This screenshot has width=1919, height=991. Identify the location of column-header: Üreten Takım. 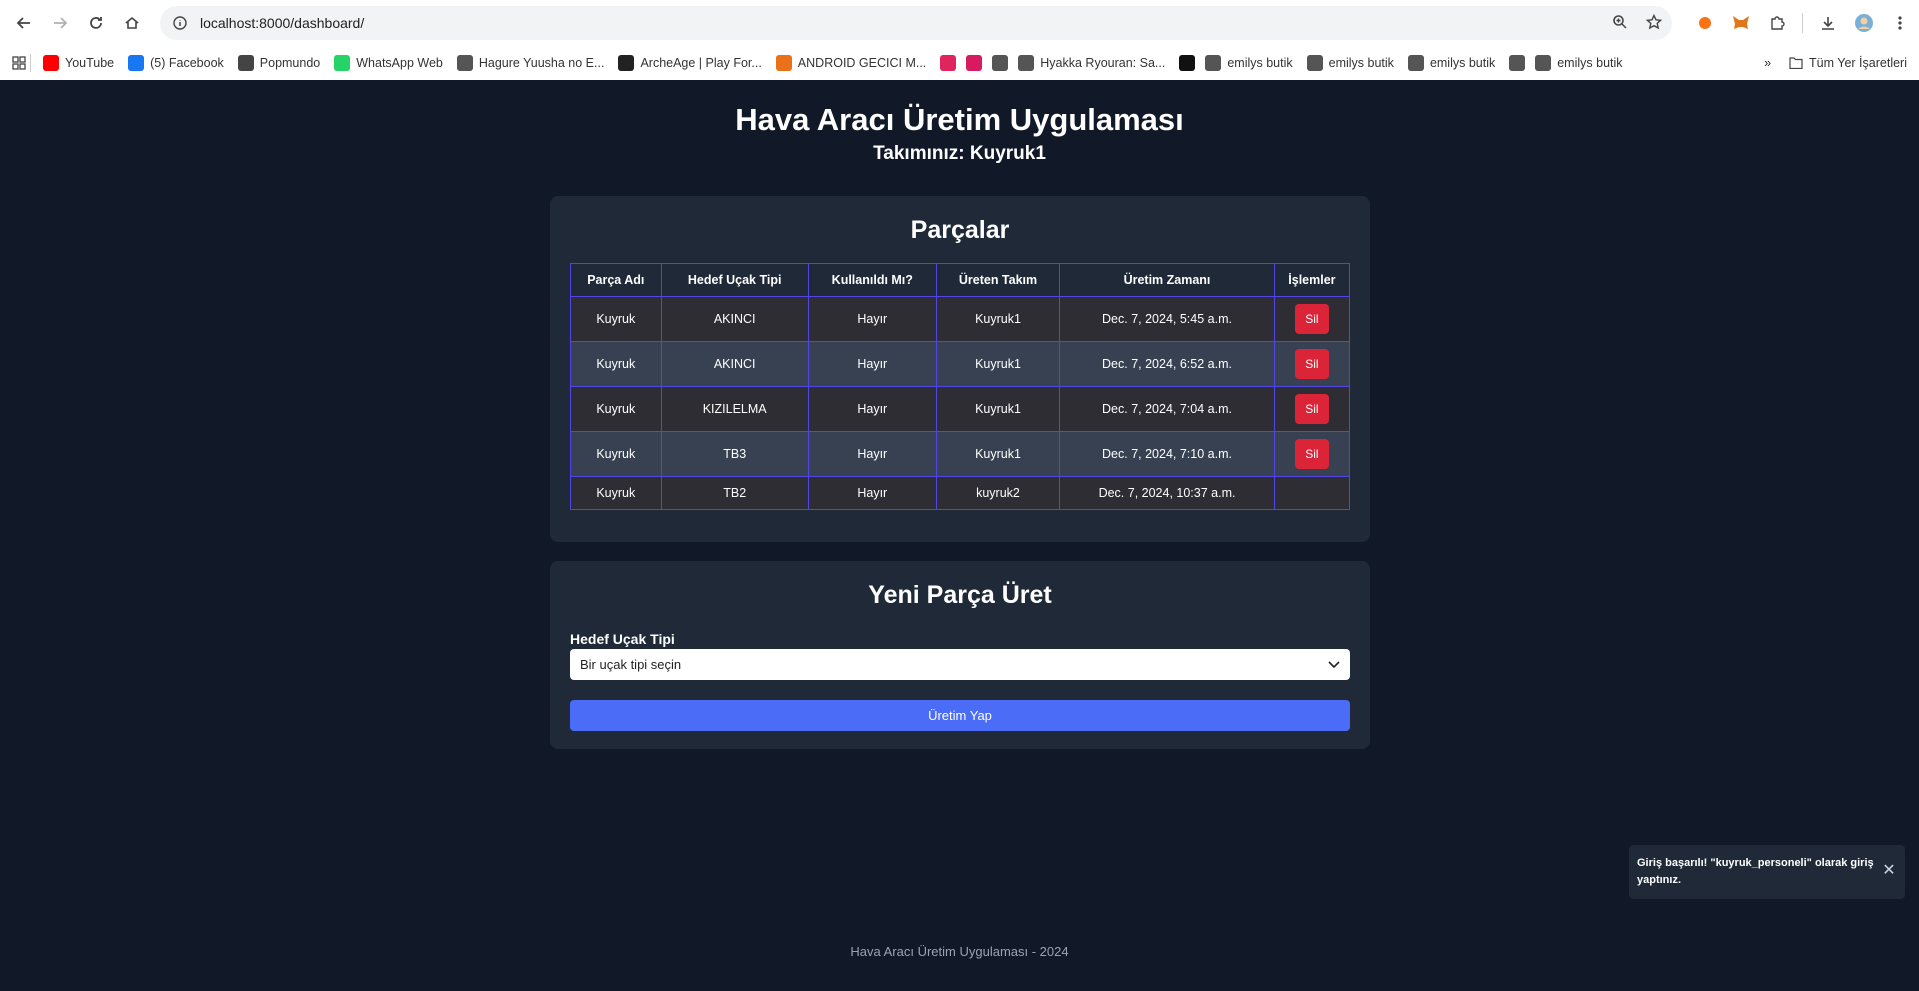
(998, 280).